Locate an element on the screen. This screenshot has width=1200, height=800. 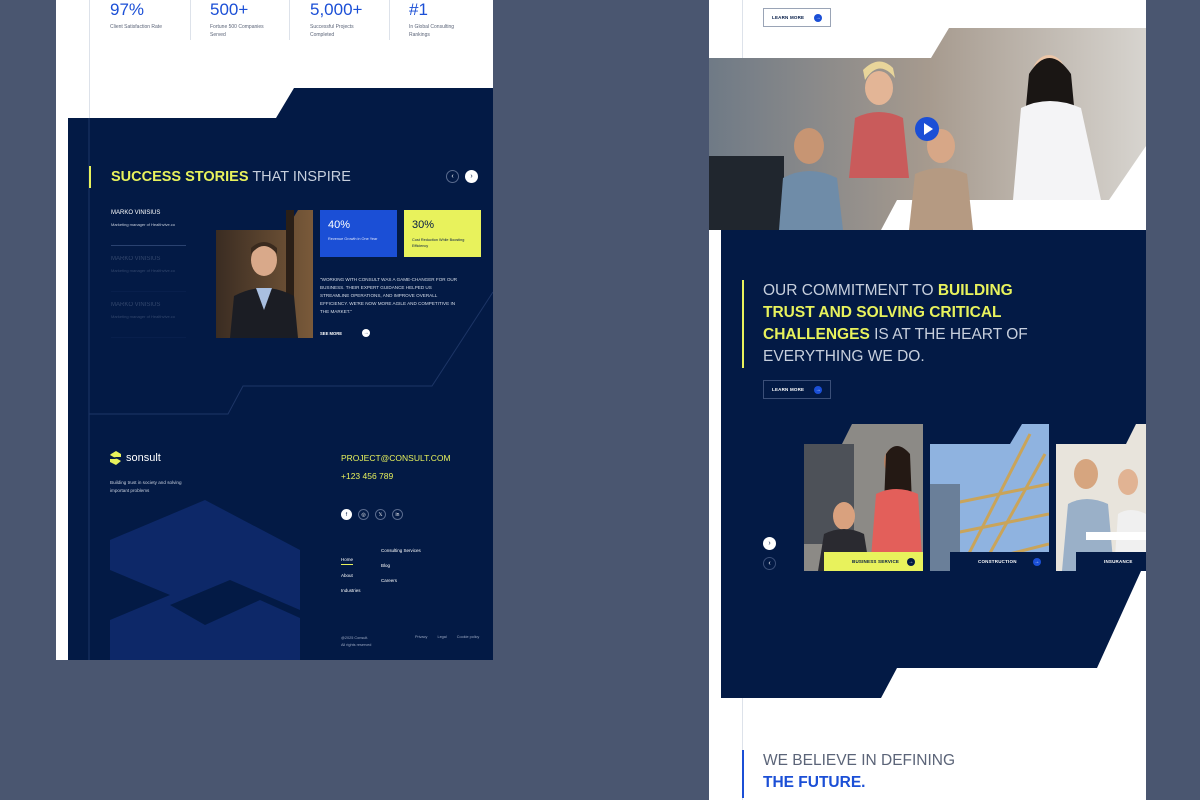
metric-value: 30% is located at coordinates (423, 225).